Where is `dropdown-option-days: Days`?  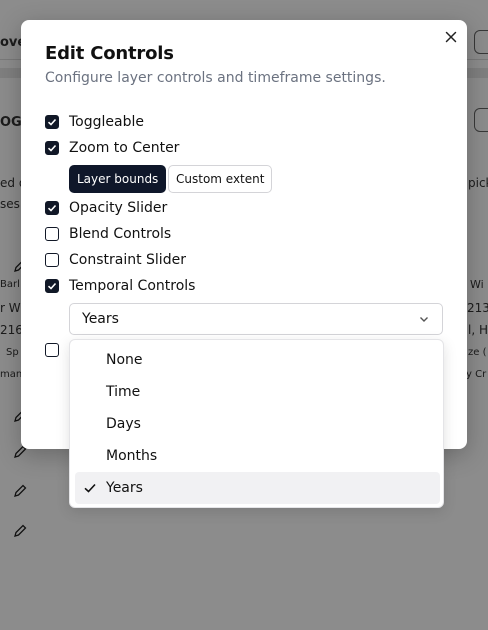 dropdown-option-days: Days is located at coordinates (257, 424).